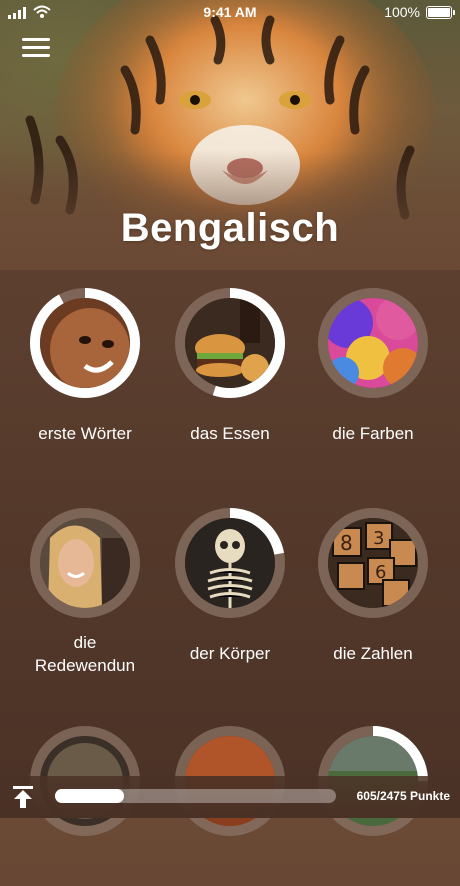 The image size is (460, 886). What do you see at coordinates (85, 343) in the screenshot?
I see `baby-face-thumbnail` at bounding box center [85, 343].